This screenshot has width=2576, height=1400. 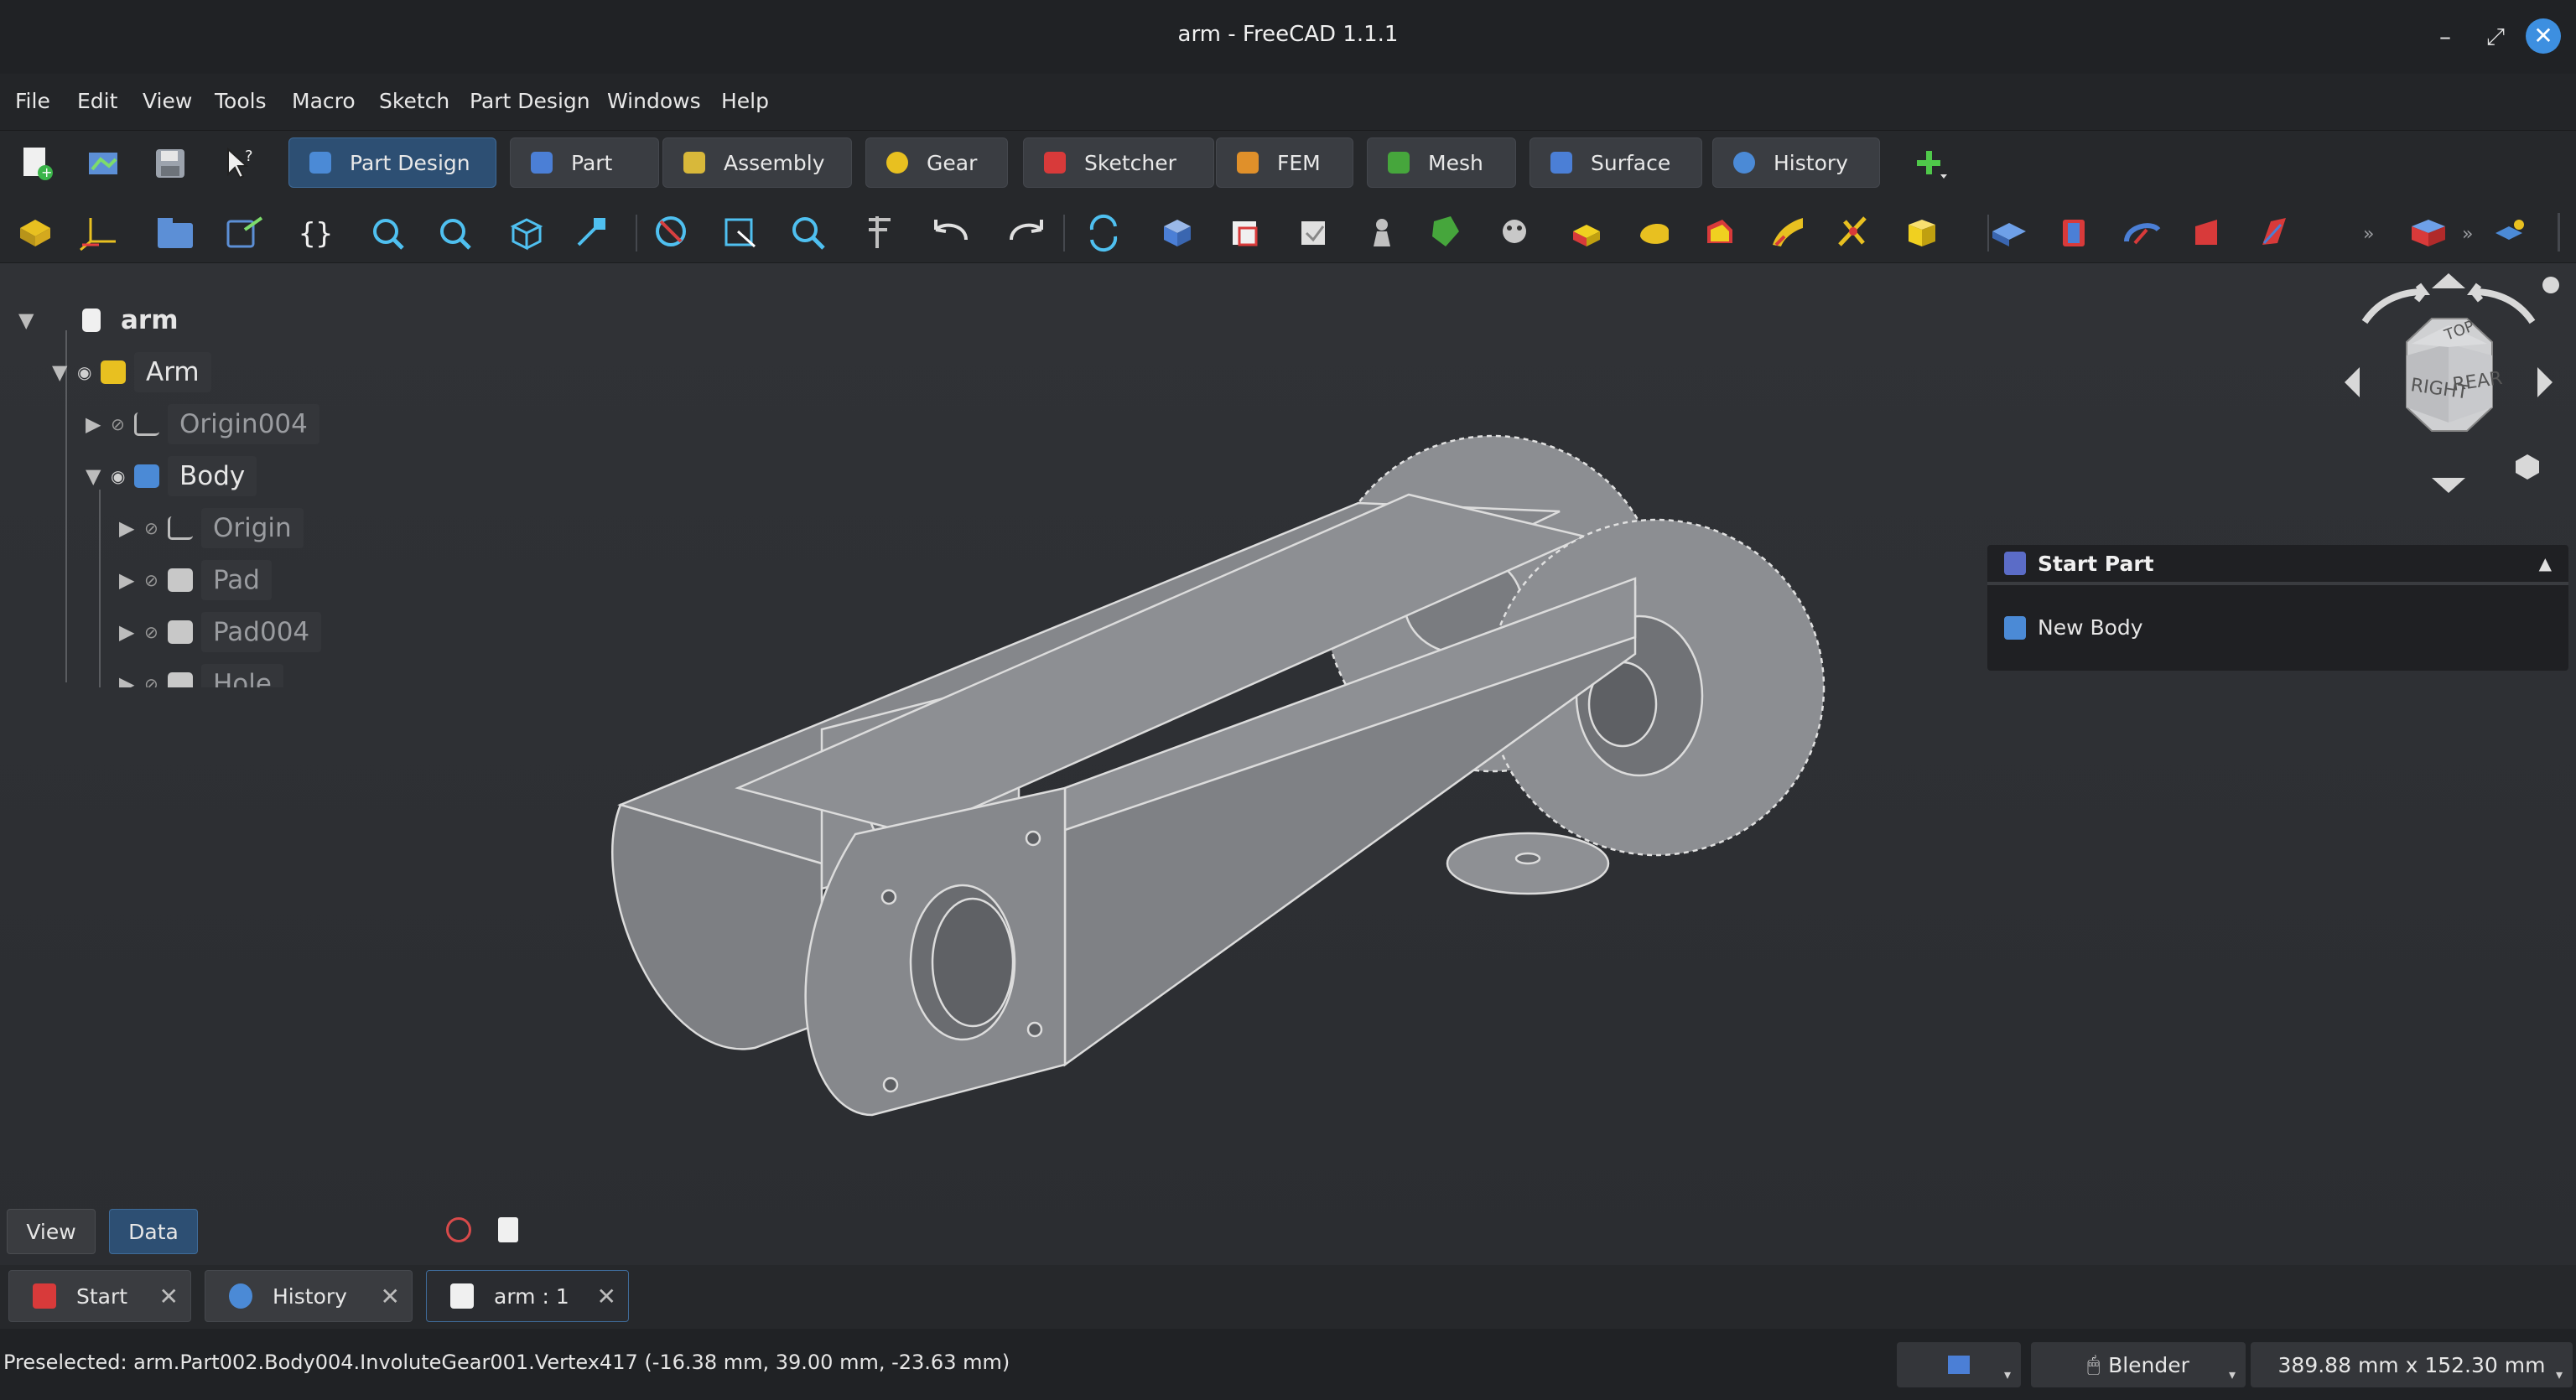 I want to click on cube-icon, so click(x=2527, y=467).